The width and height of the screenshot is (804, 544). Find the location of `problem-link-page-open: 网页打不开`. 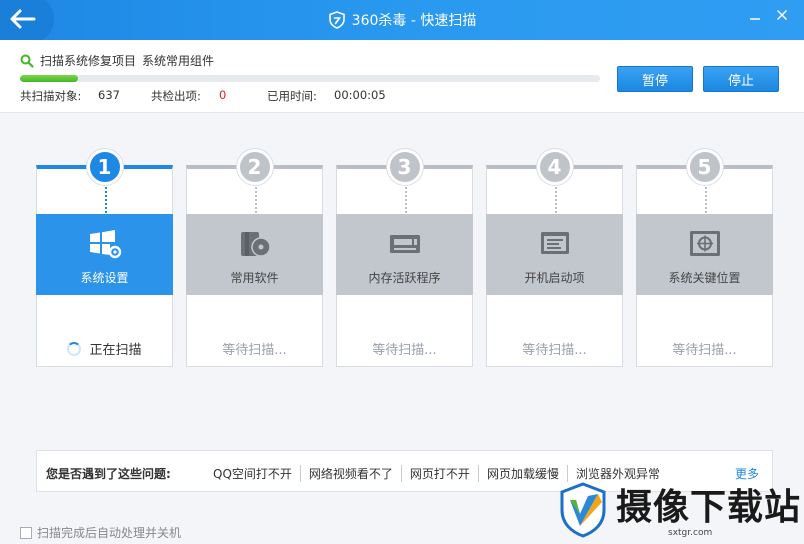

problem-link-page-open: 网页打不开 is located at coordinates (440, 473).